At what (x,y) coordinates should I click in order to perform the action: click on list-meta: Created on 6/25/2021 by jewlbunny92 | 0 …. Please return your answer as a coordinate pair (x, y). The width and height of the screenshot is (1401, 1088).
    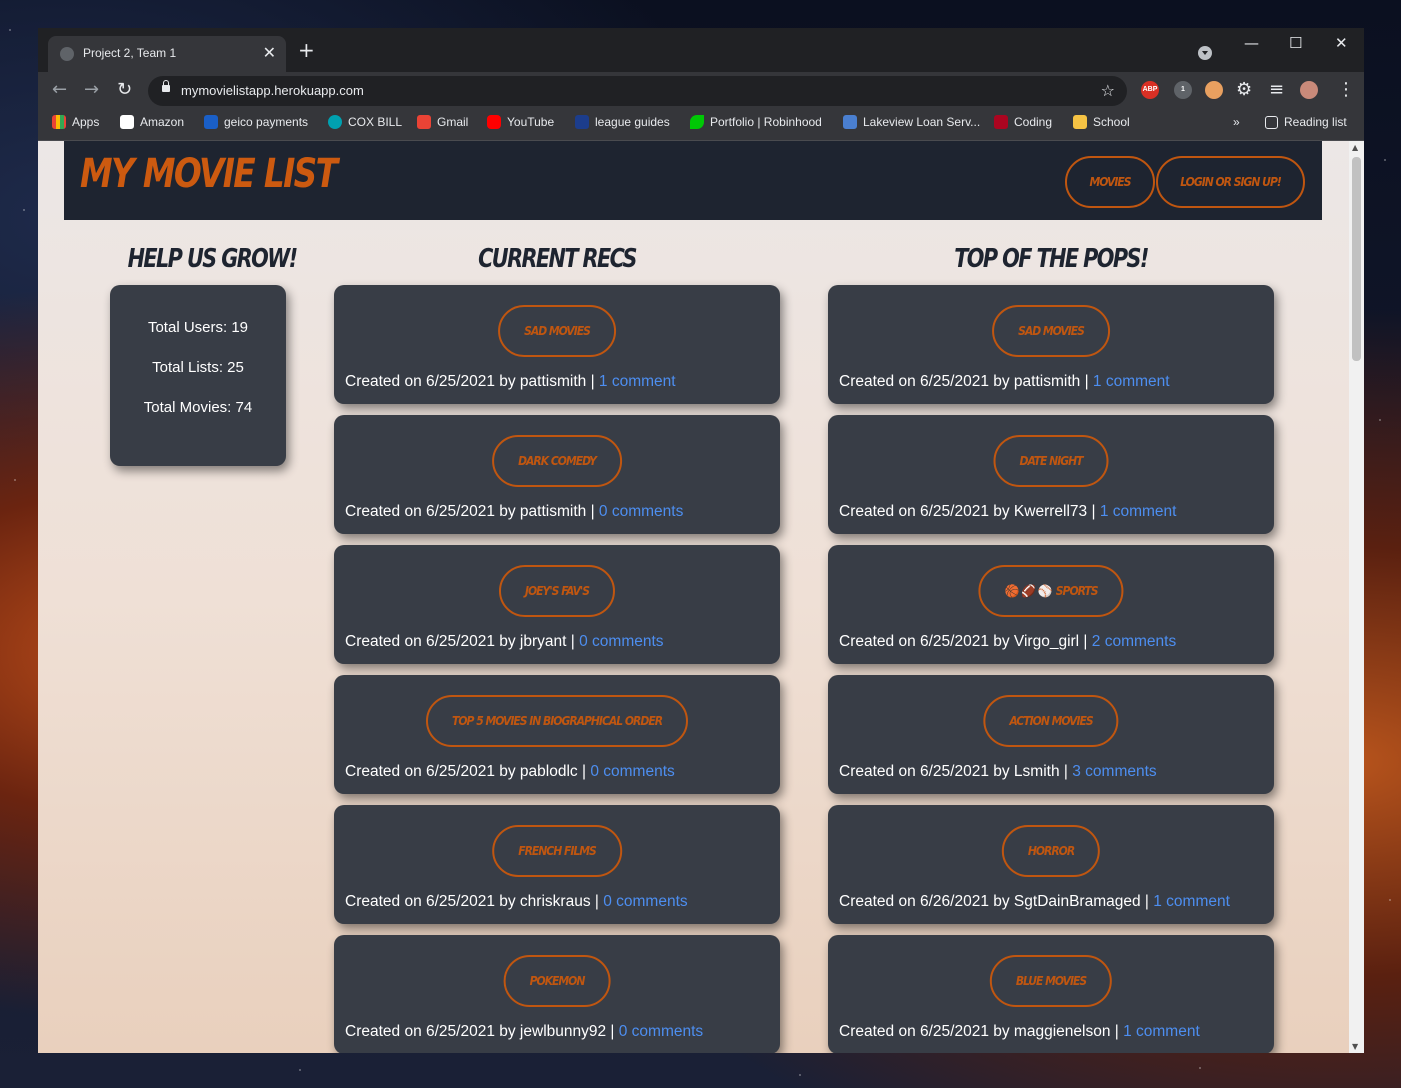
    Looking at the image, I should click on (524, 1031).